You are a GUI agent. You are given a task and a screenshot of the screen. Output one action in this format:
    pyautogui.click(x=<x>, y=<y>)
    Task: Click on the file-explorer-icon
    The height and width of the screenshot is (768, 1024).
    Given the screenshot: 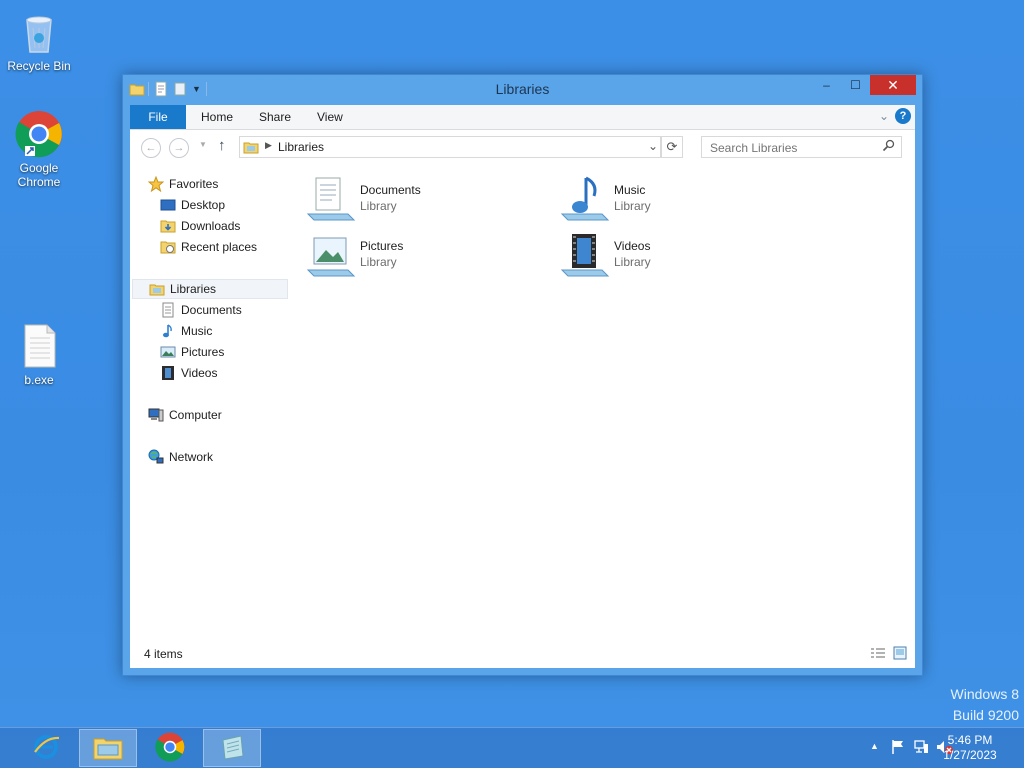 What is the action you would take?
    pyautogui.click(x=108, y=748)
    